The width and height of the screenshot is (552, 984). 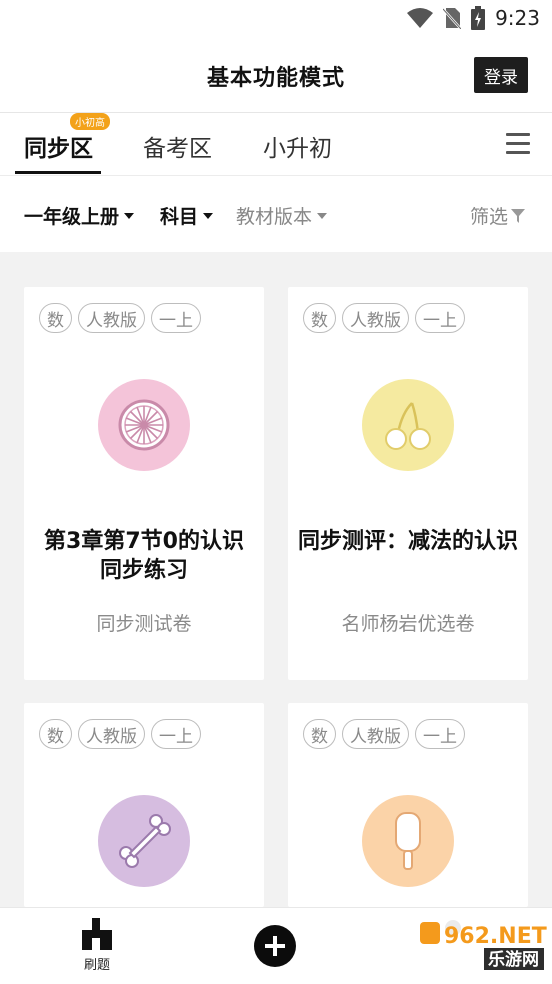 I want to click on card-title: 同步测评：减法的认识, so click(x=408, y=541).